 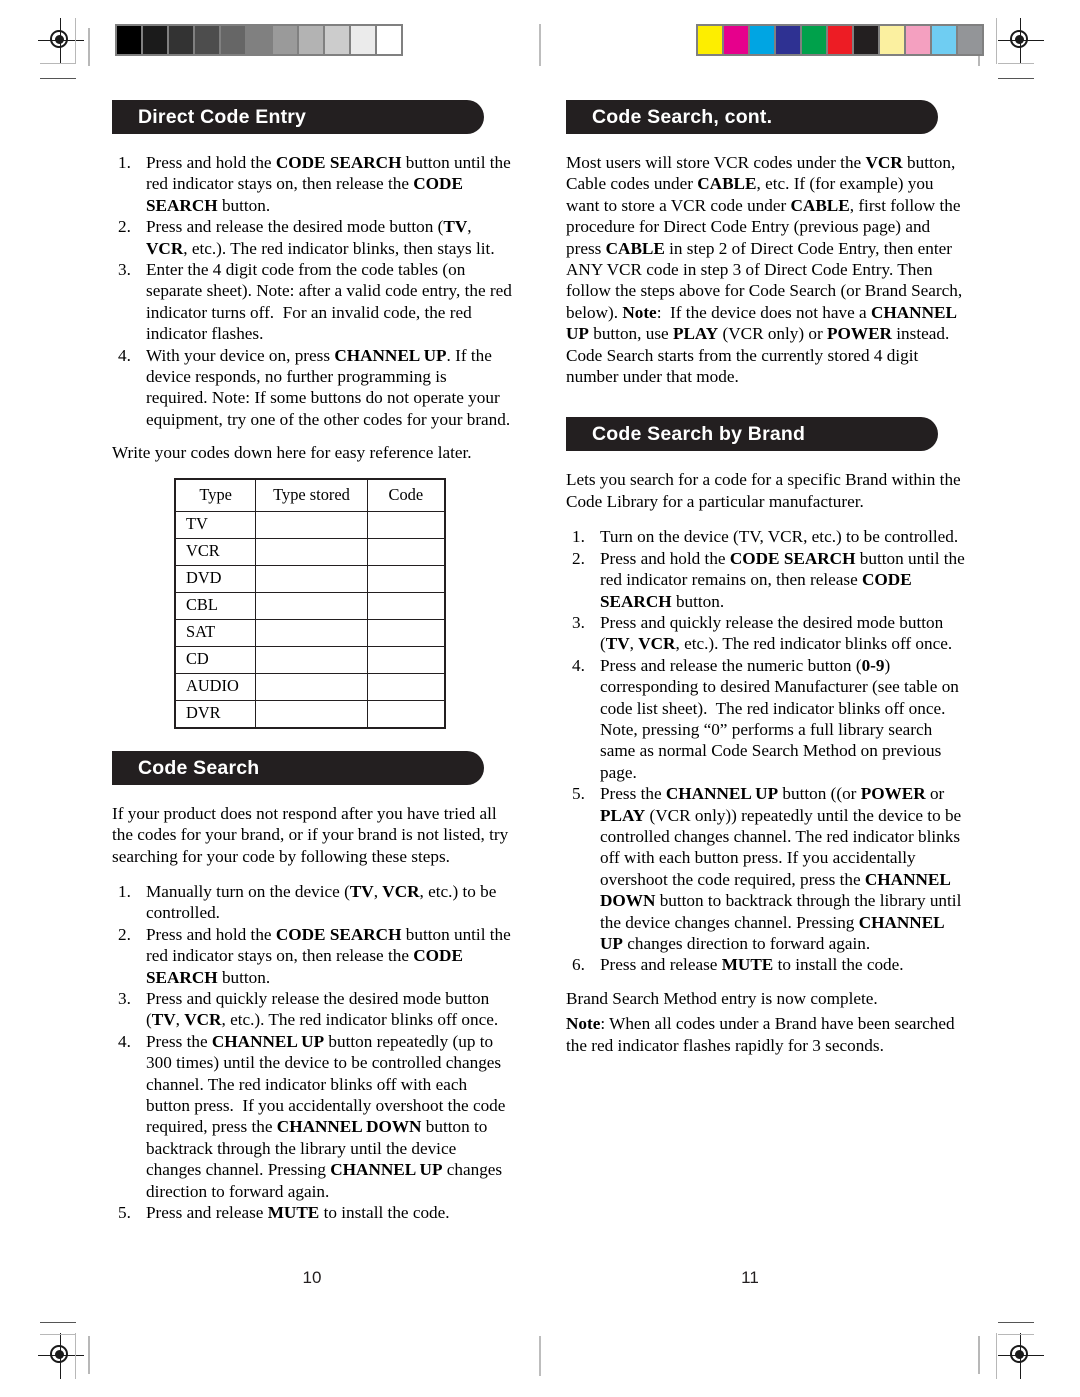 I want to click on corner-rule-bottom-right-vertical, so click(x=996, y=1356).